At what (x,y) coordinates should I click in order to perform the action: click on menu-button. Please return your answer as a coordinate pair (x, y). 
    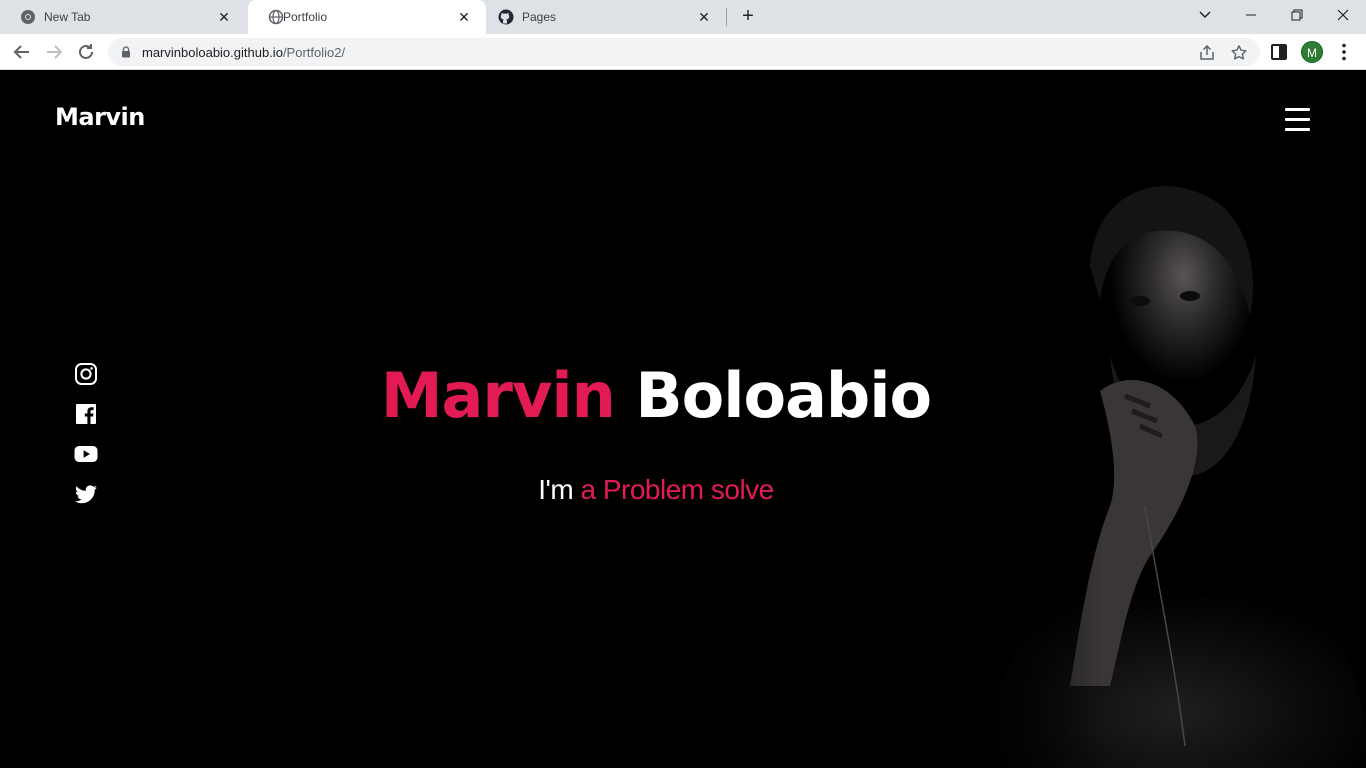
    Looking at the image, I should click on (1298, 120).